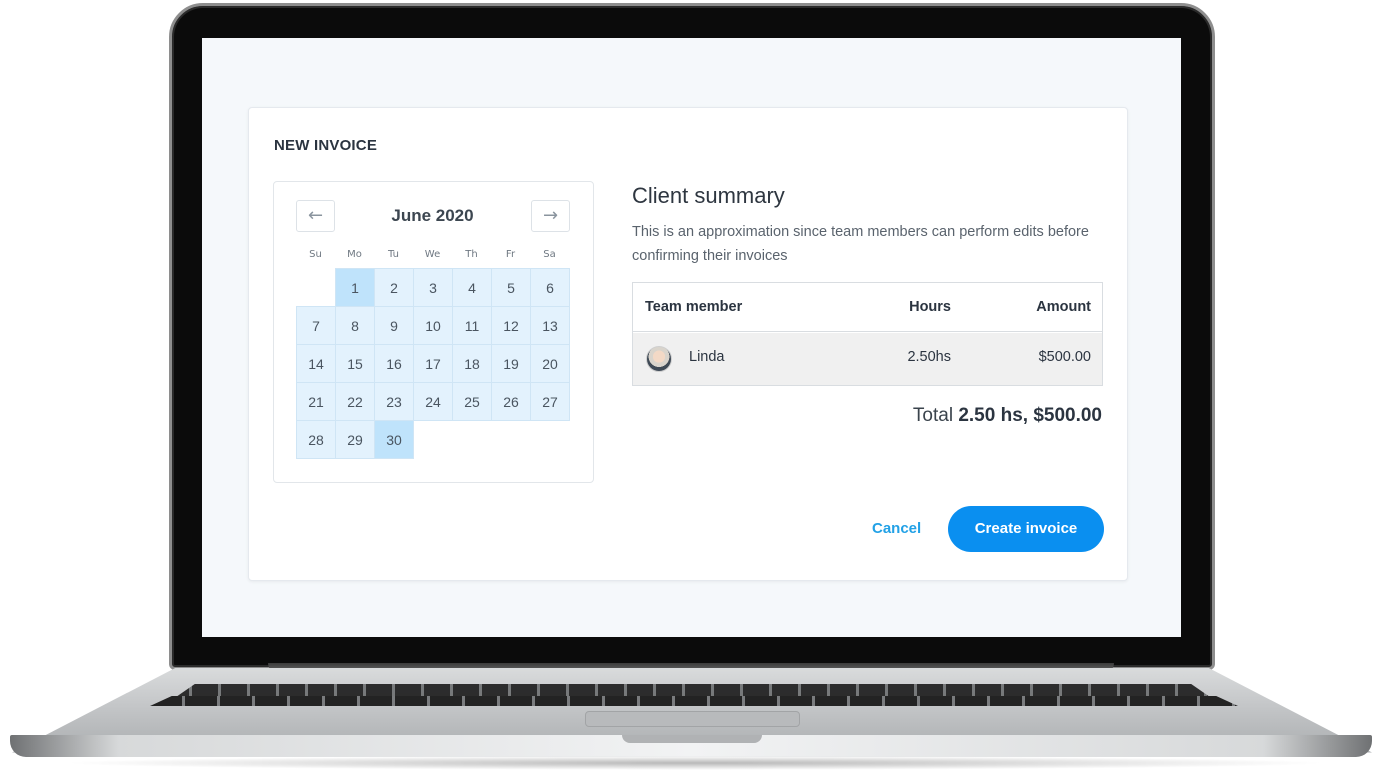  Describe the element at coordinates (316, 401) in the screenshot. I see `calendar-day: 21` at that location.